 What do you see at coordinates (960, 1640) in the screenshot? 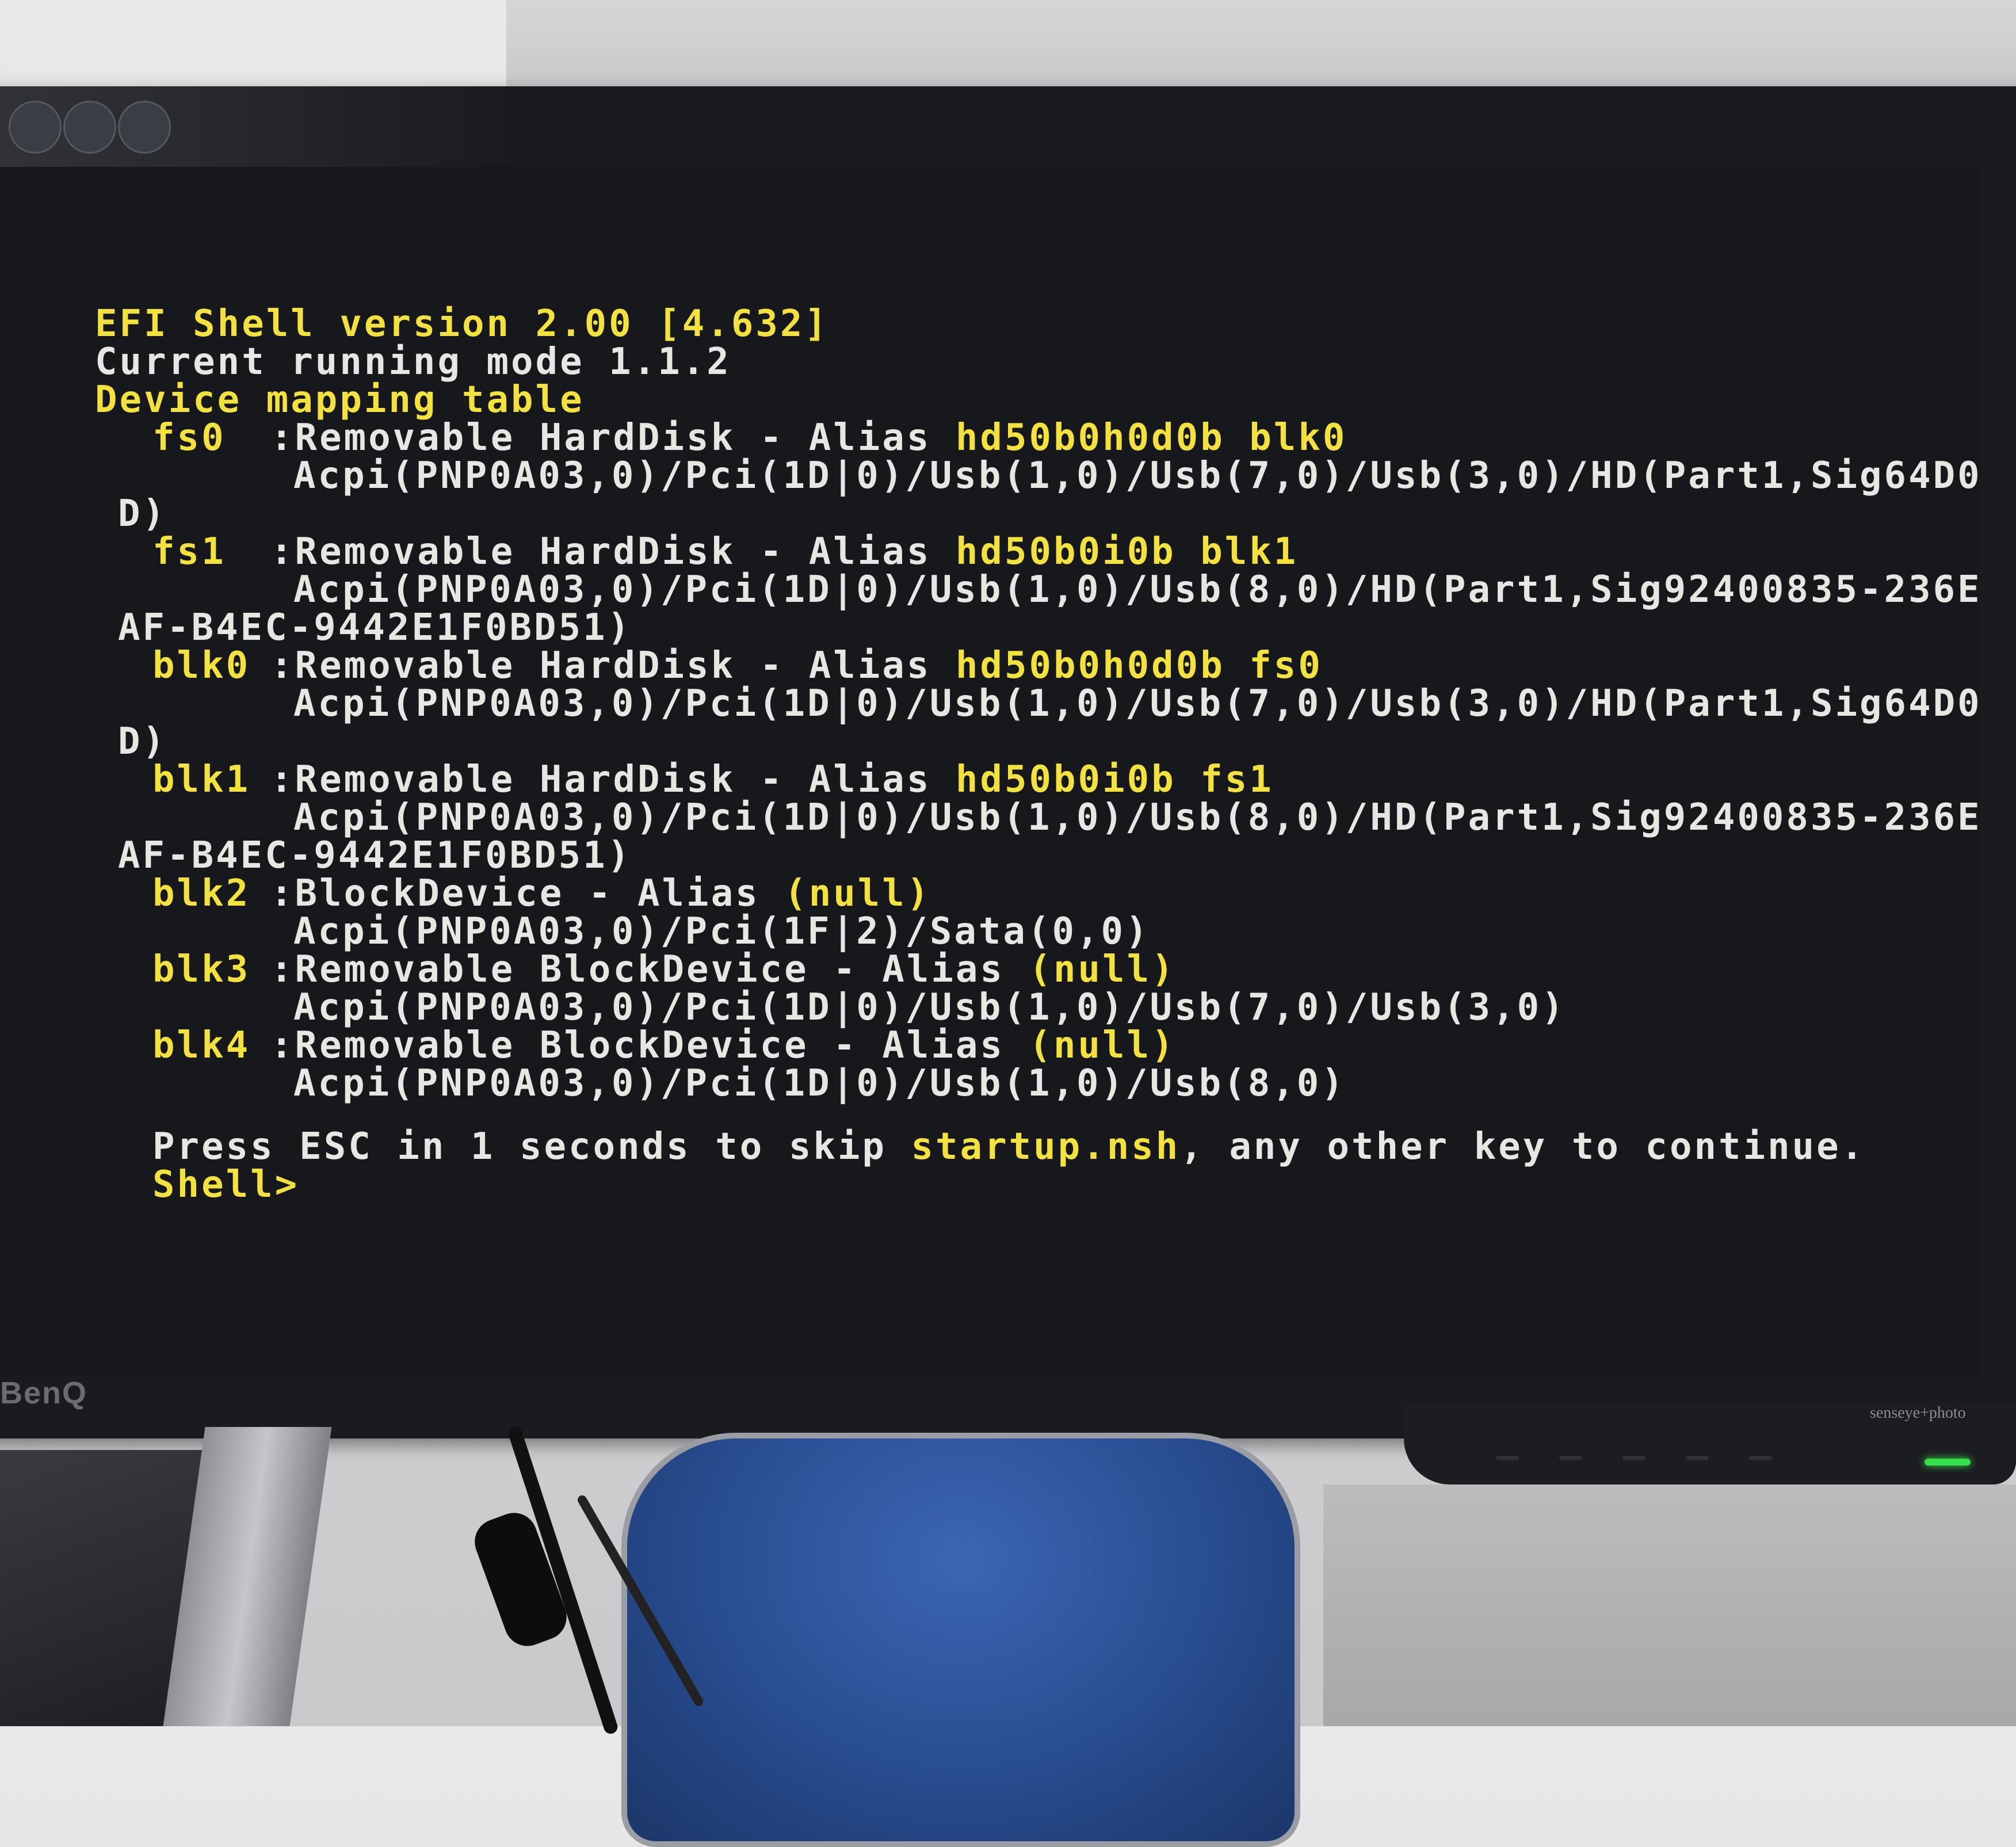
I see `office-chair` at bounding box center [960, 1640].